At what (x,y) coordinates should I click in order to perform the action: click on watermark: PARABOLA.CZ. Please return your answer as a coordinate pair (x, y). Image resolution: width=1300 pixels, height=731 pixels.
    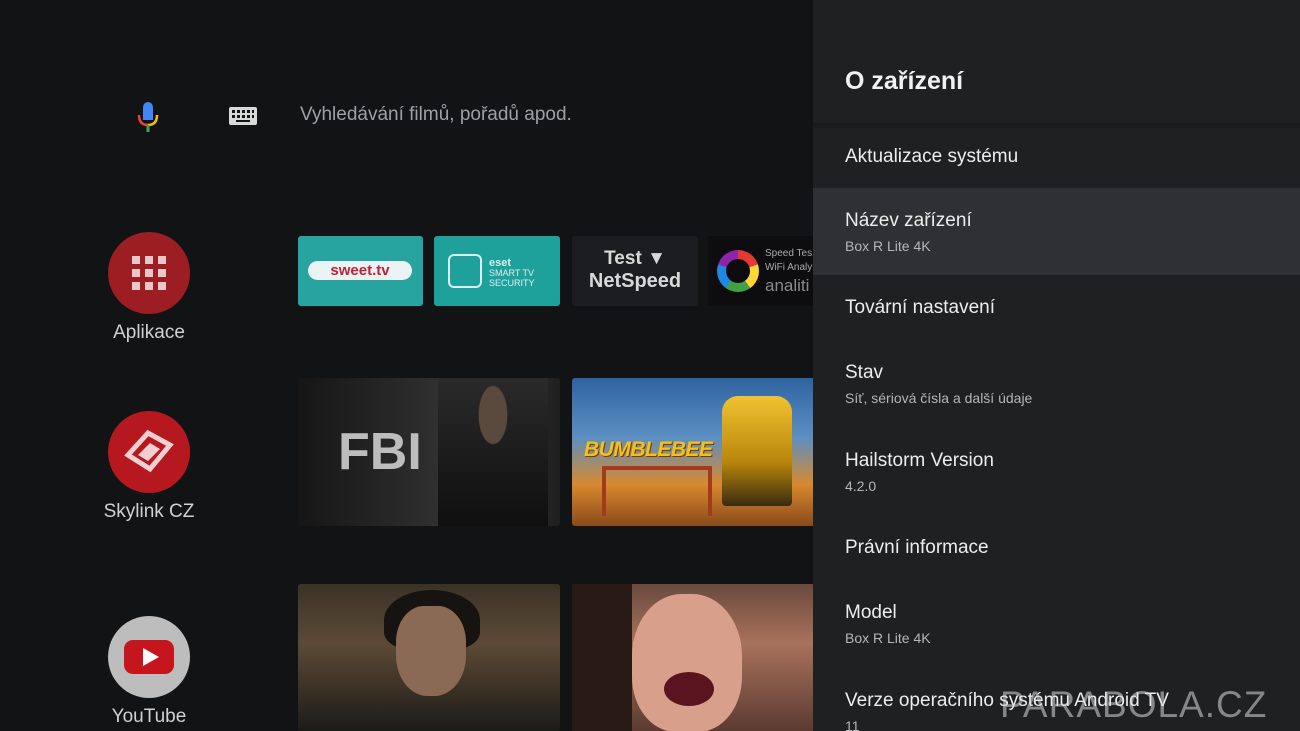
    Looking at the image, I should click on (1134, 704).